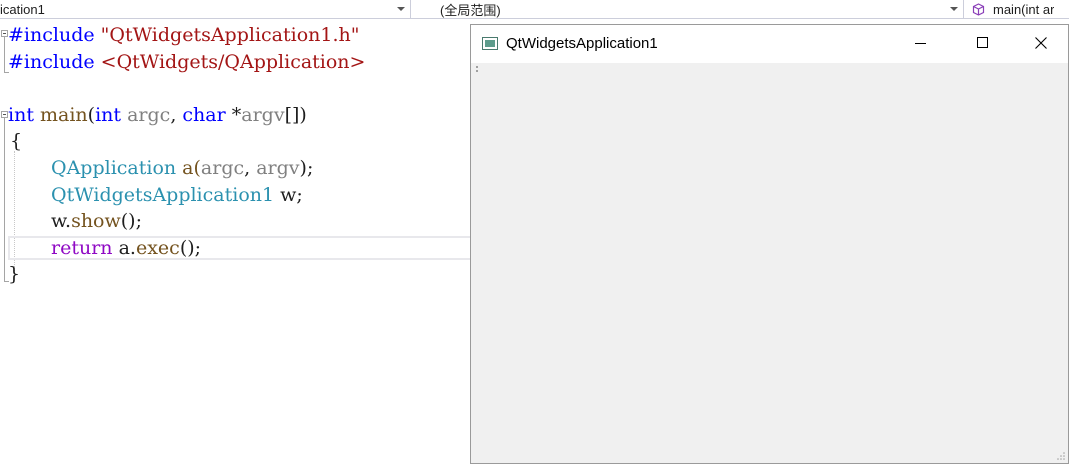 The image size is (1069, 464). Describe the element at coordinates (582, 43) in the screenshot. I see `window-title: QtWidgetsApplication1` at that location.